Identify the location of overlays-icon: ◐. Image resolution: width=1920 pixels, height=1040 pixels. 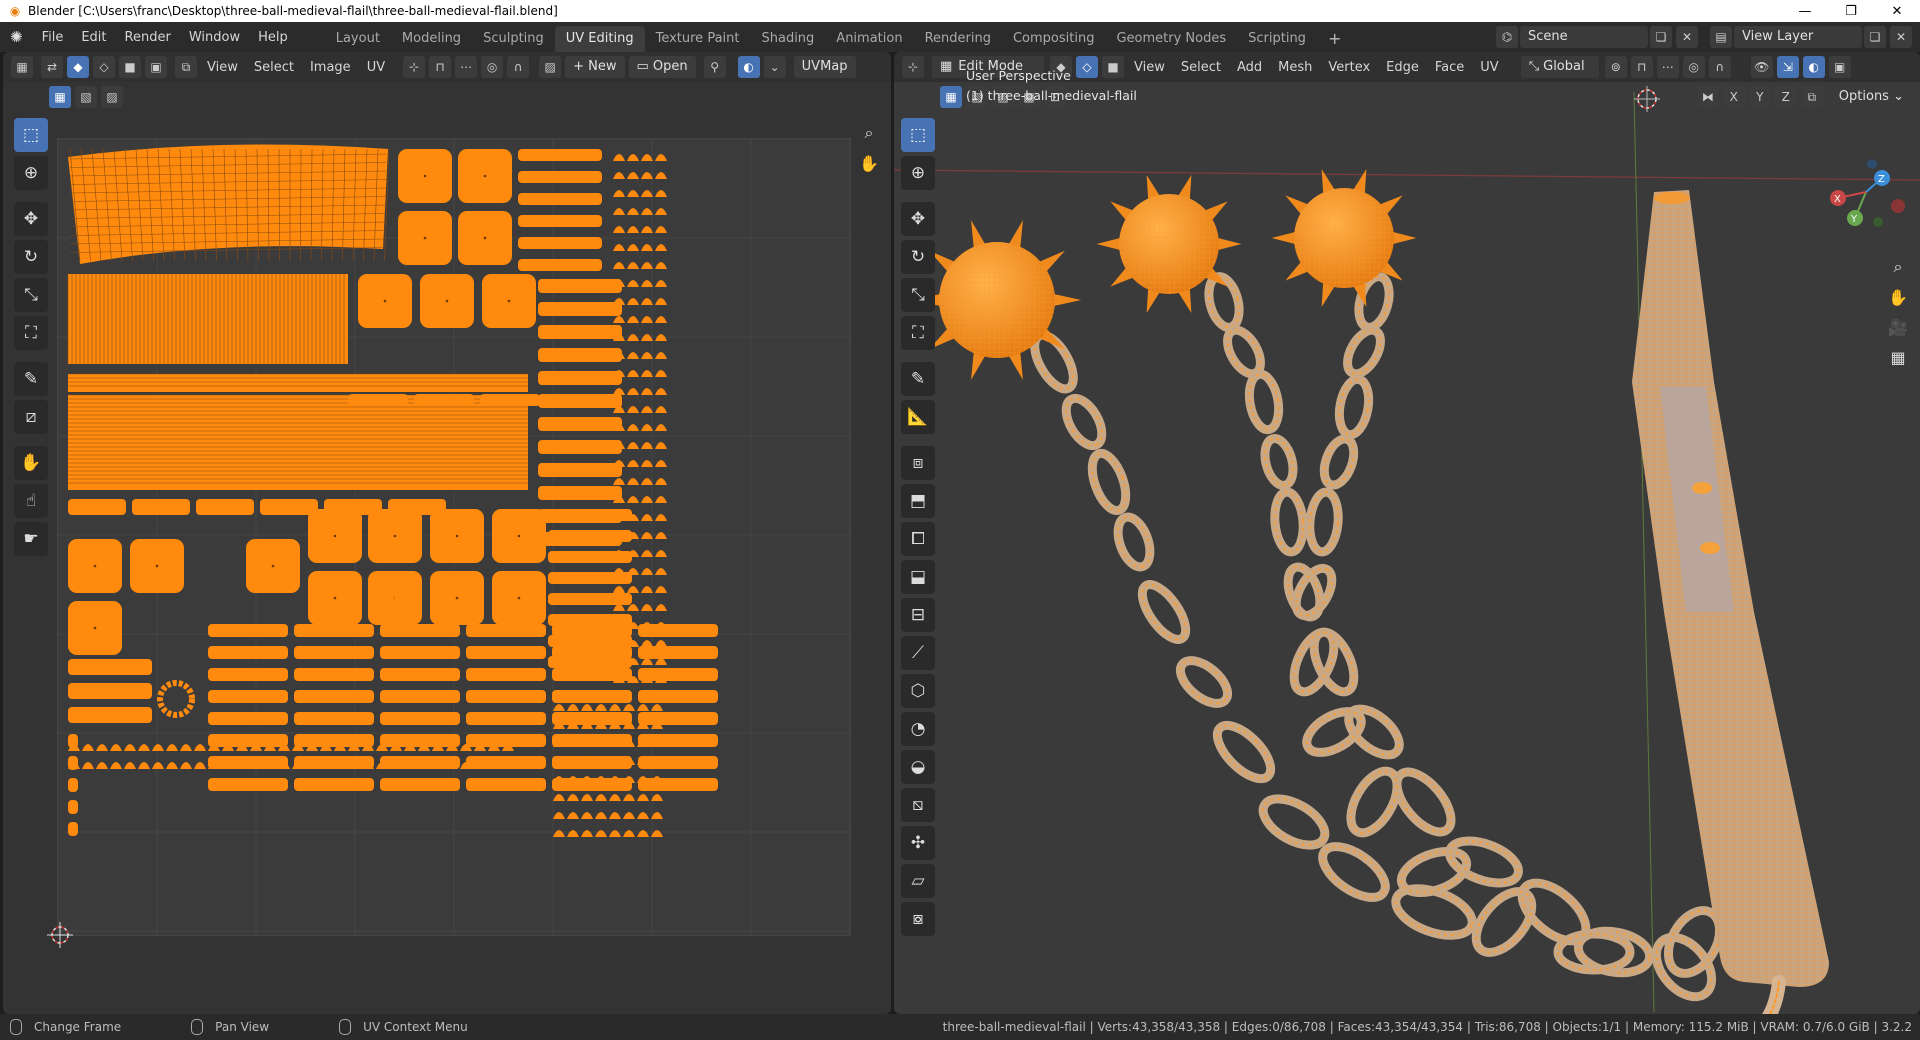
(748, 67).